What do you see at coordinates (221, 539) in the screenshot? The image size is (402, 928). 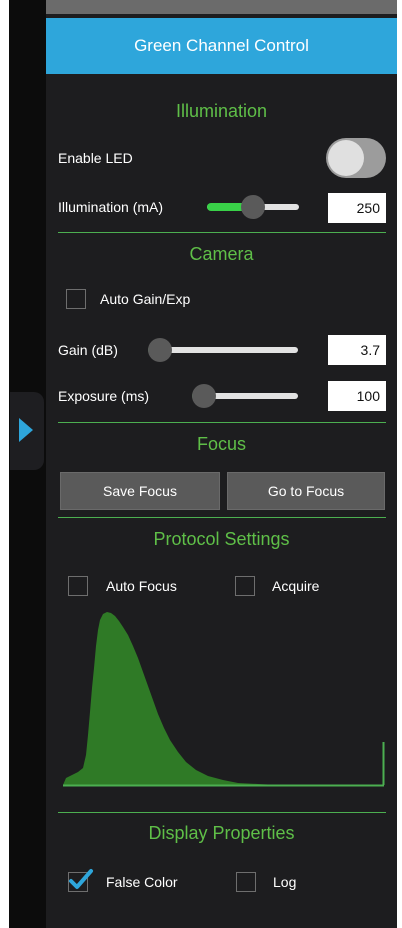 I see `section-protocol-heading: Protocol Settings` at bounding box center [221, 539].